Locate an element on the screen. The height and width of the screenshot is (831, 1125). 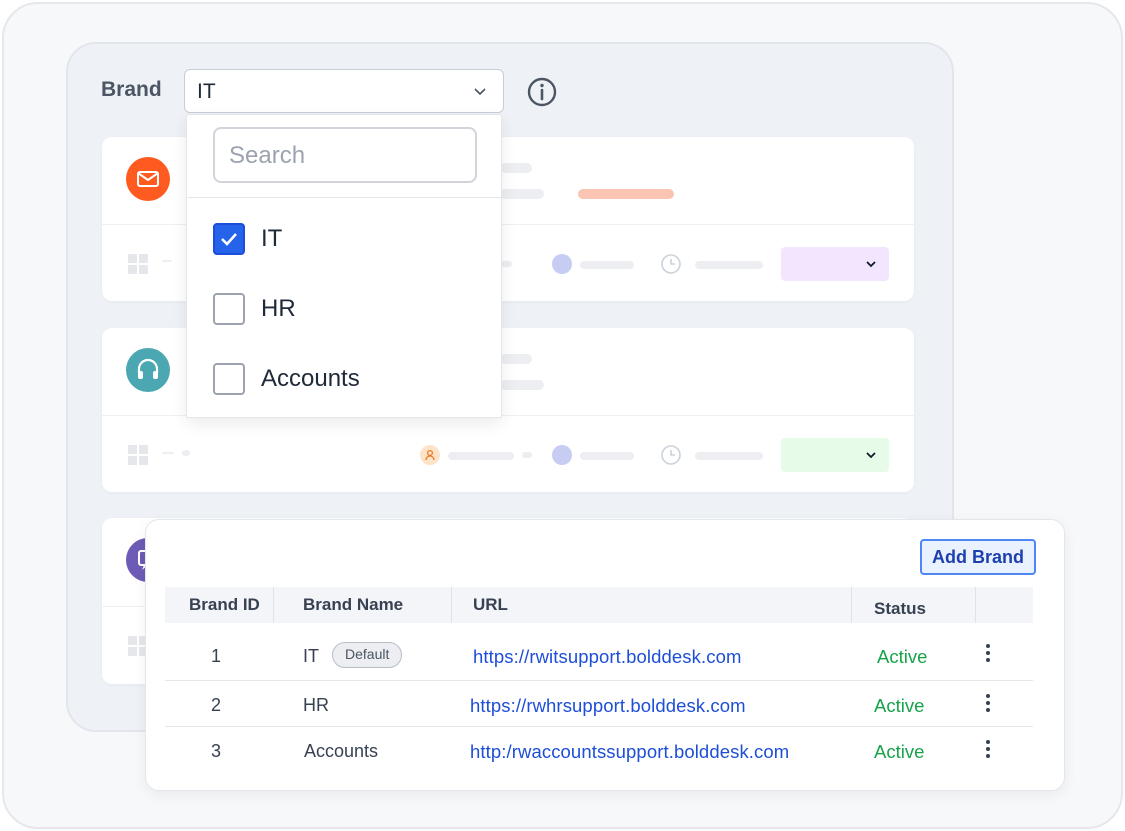
brand-id: 2 is located at coordinates (216, 705).